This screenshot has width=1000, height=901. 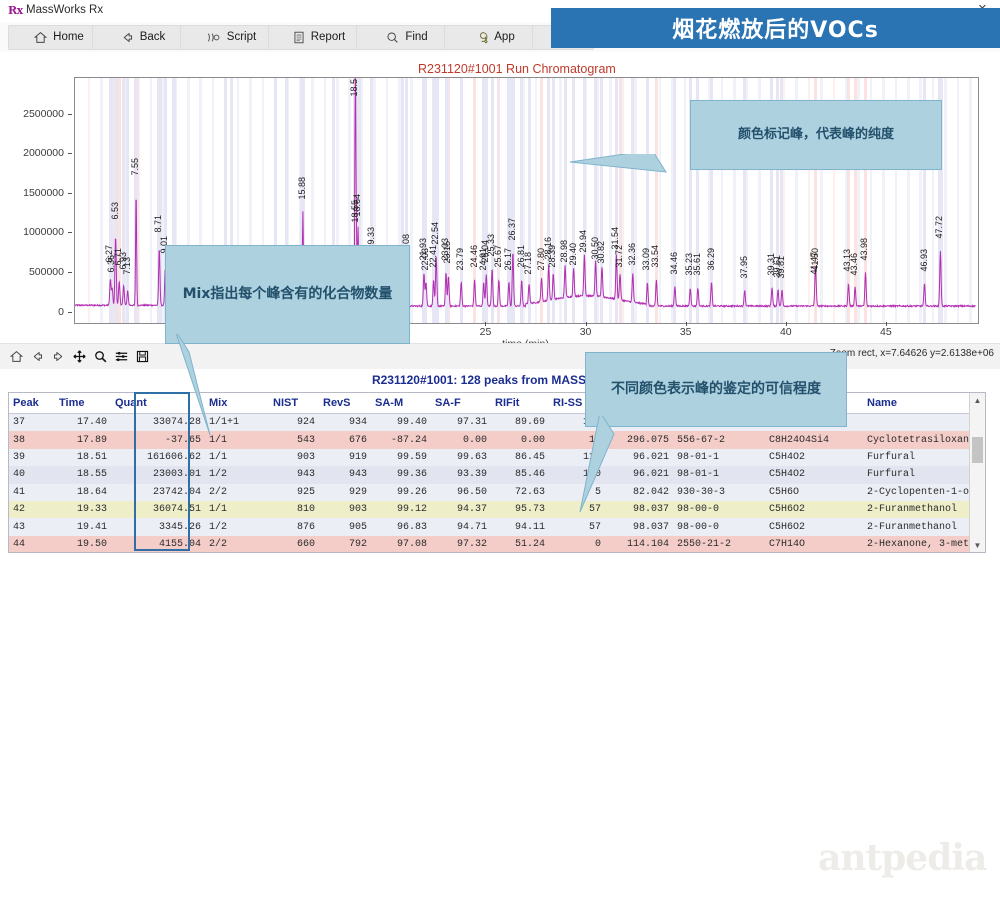 I want to click on script-icon, so click(x=213, y=37).